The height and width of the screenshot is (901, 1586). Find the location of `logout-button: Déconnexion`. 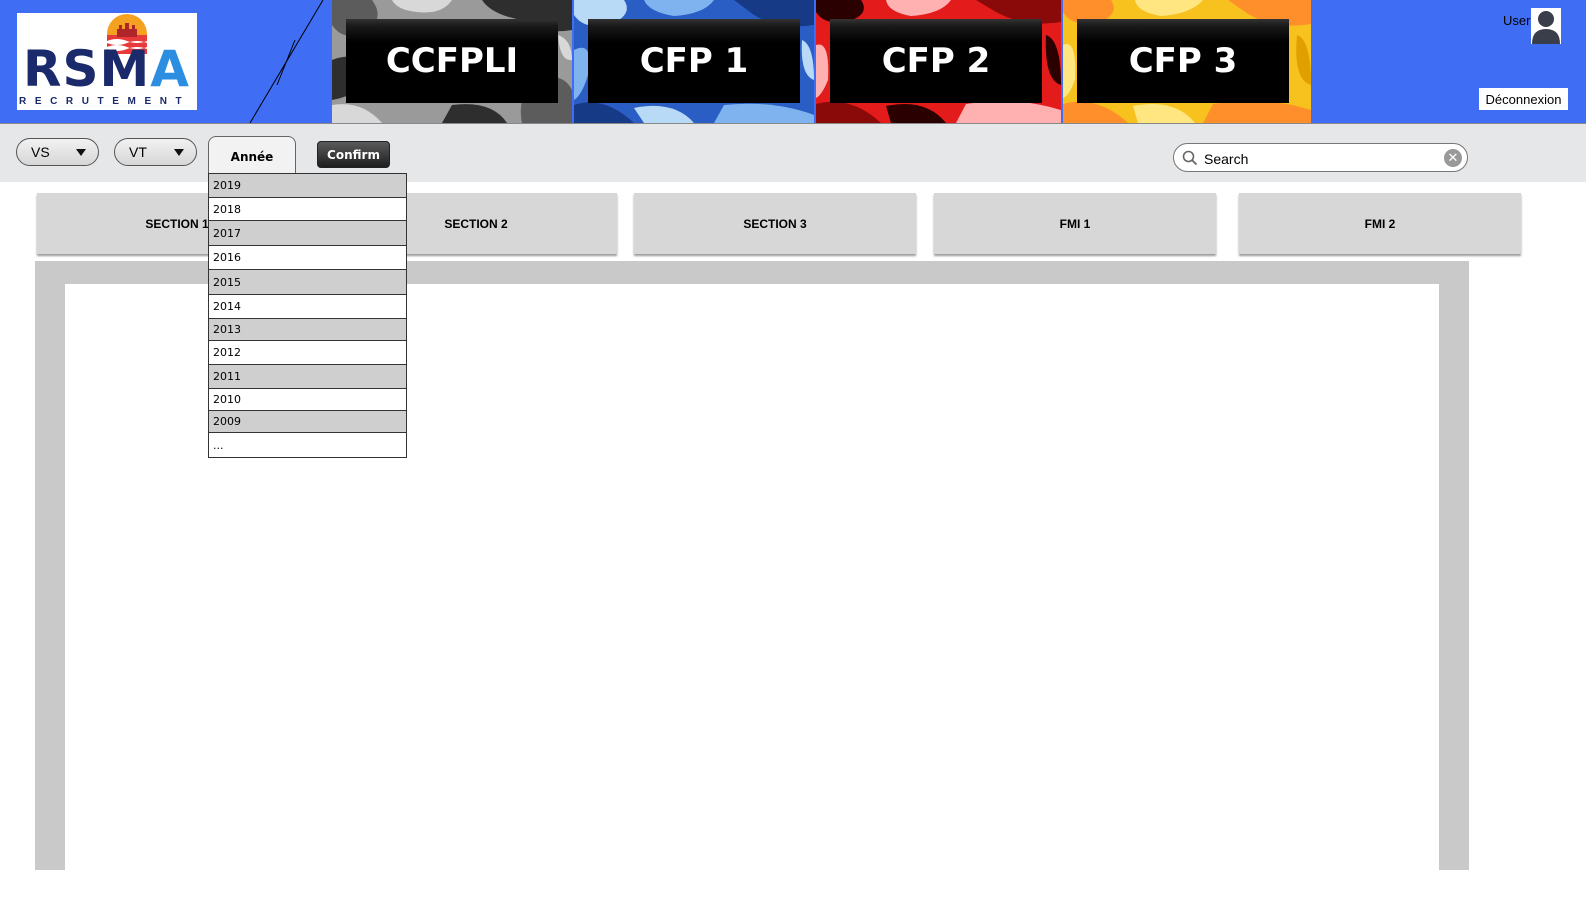

logout-button: Déconnexion is located at coordinates (1523, 99).